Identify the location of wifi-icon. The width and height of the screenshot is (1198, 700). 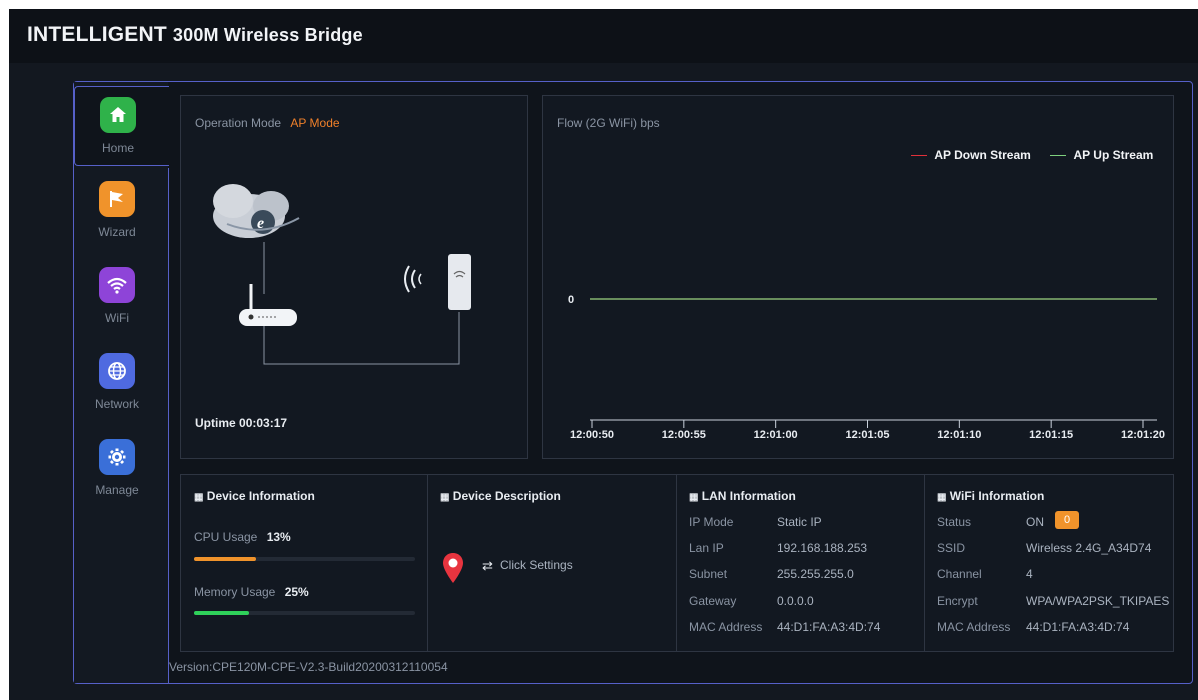
(117, 285).